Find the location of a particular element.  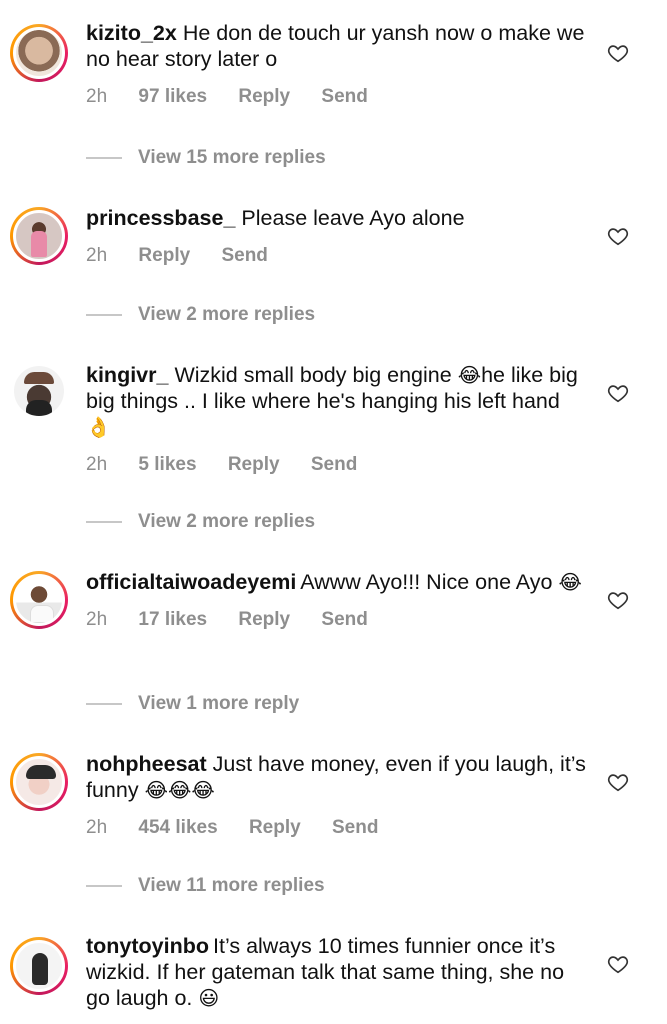

comment-meta: 2h 17 likes Reply Send is located at coordinates (336, 620).